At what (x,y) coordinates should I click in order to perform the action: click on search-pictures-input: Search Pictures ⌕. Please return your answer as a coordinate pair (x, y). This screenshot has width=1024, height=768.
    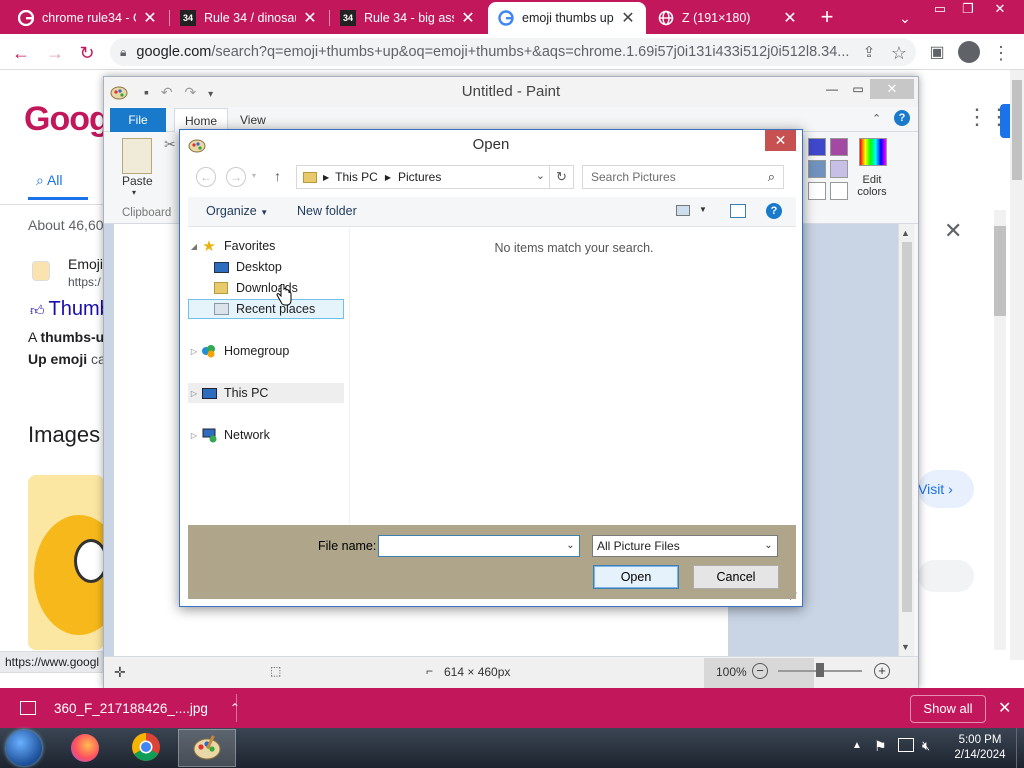
    Looking at the image, I should click on (683, 177).